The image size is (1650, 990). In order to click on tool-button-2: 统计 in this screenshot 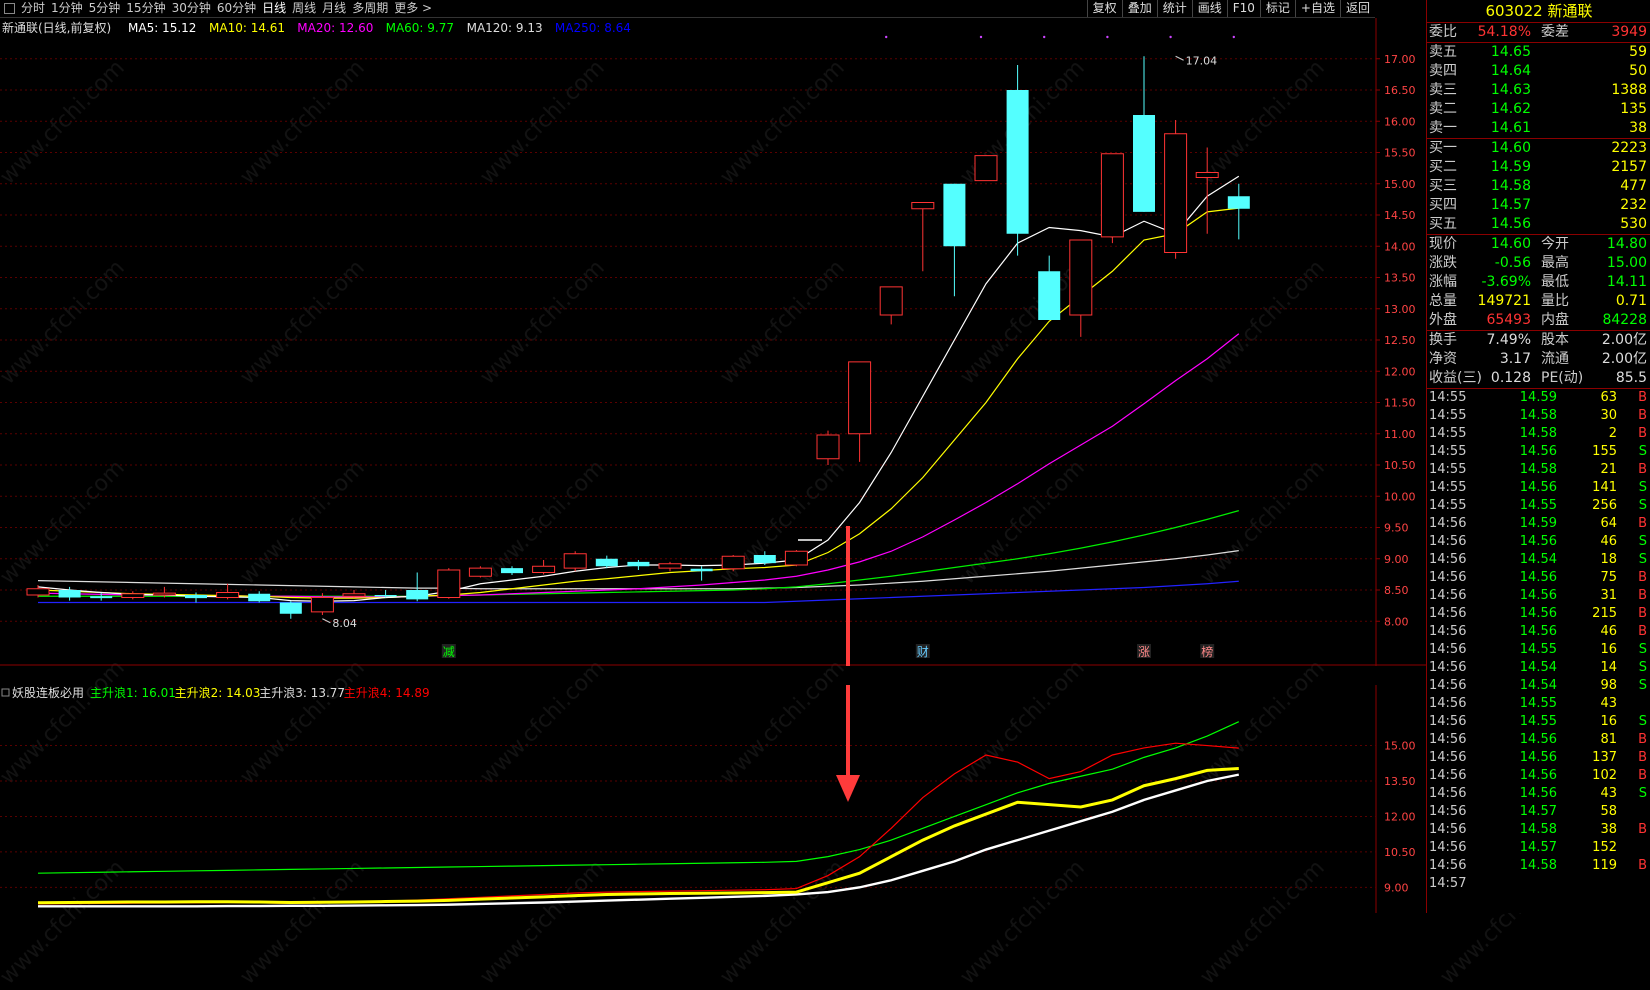, I will do `click(1174, 8)`.